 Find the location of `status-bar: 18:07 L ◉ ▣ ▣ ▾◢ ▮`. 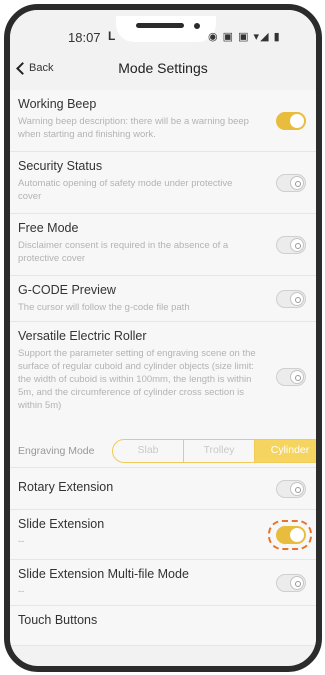

status-bar: 18:07 L ◉ ▣ ▣ ▾◢ ▮ is located at coordinates (163, 31).